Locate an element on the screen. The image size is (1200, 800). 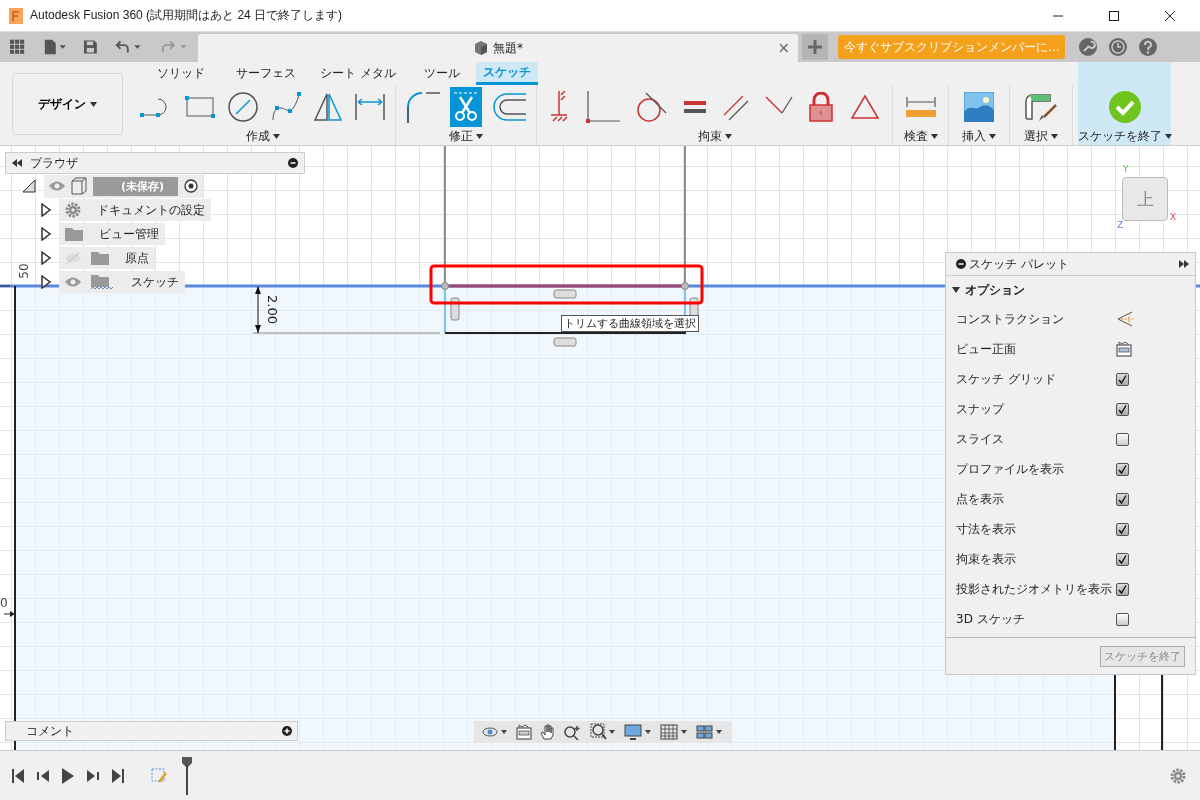
maximize-icon is located at coordinates (1114, 15).